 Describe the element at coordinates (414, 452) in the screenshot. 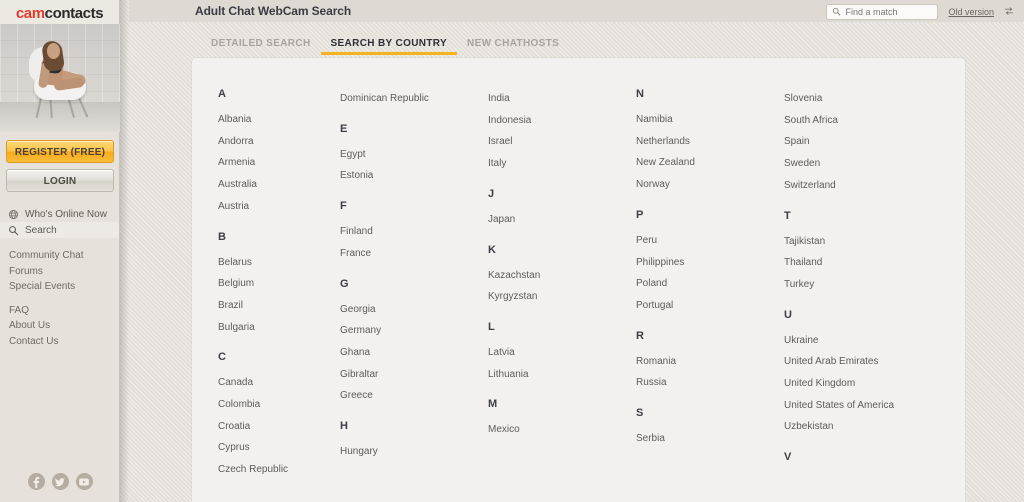

I see `country-link: Hungary` at that location.